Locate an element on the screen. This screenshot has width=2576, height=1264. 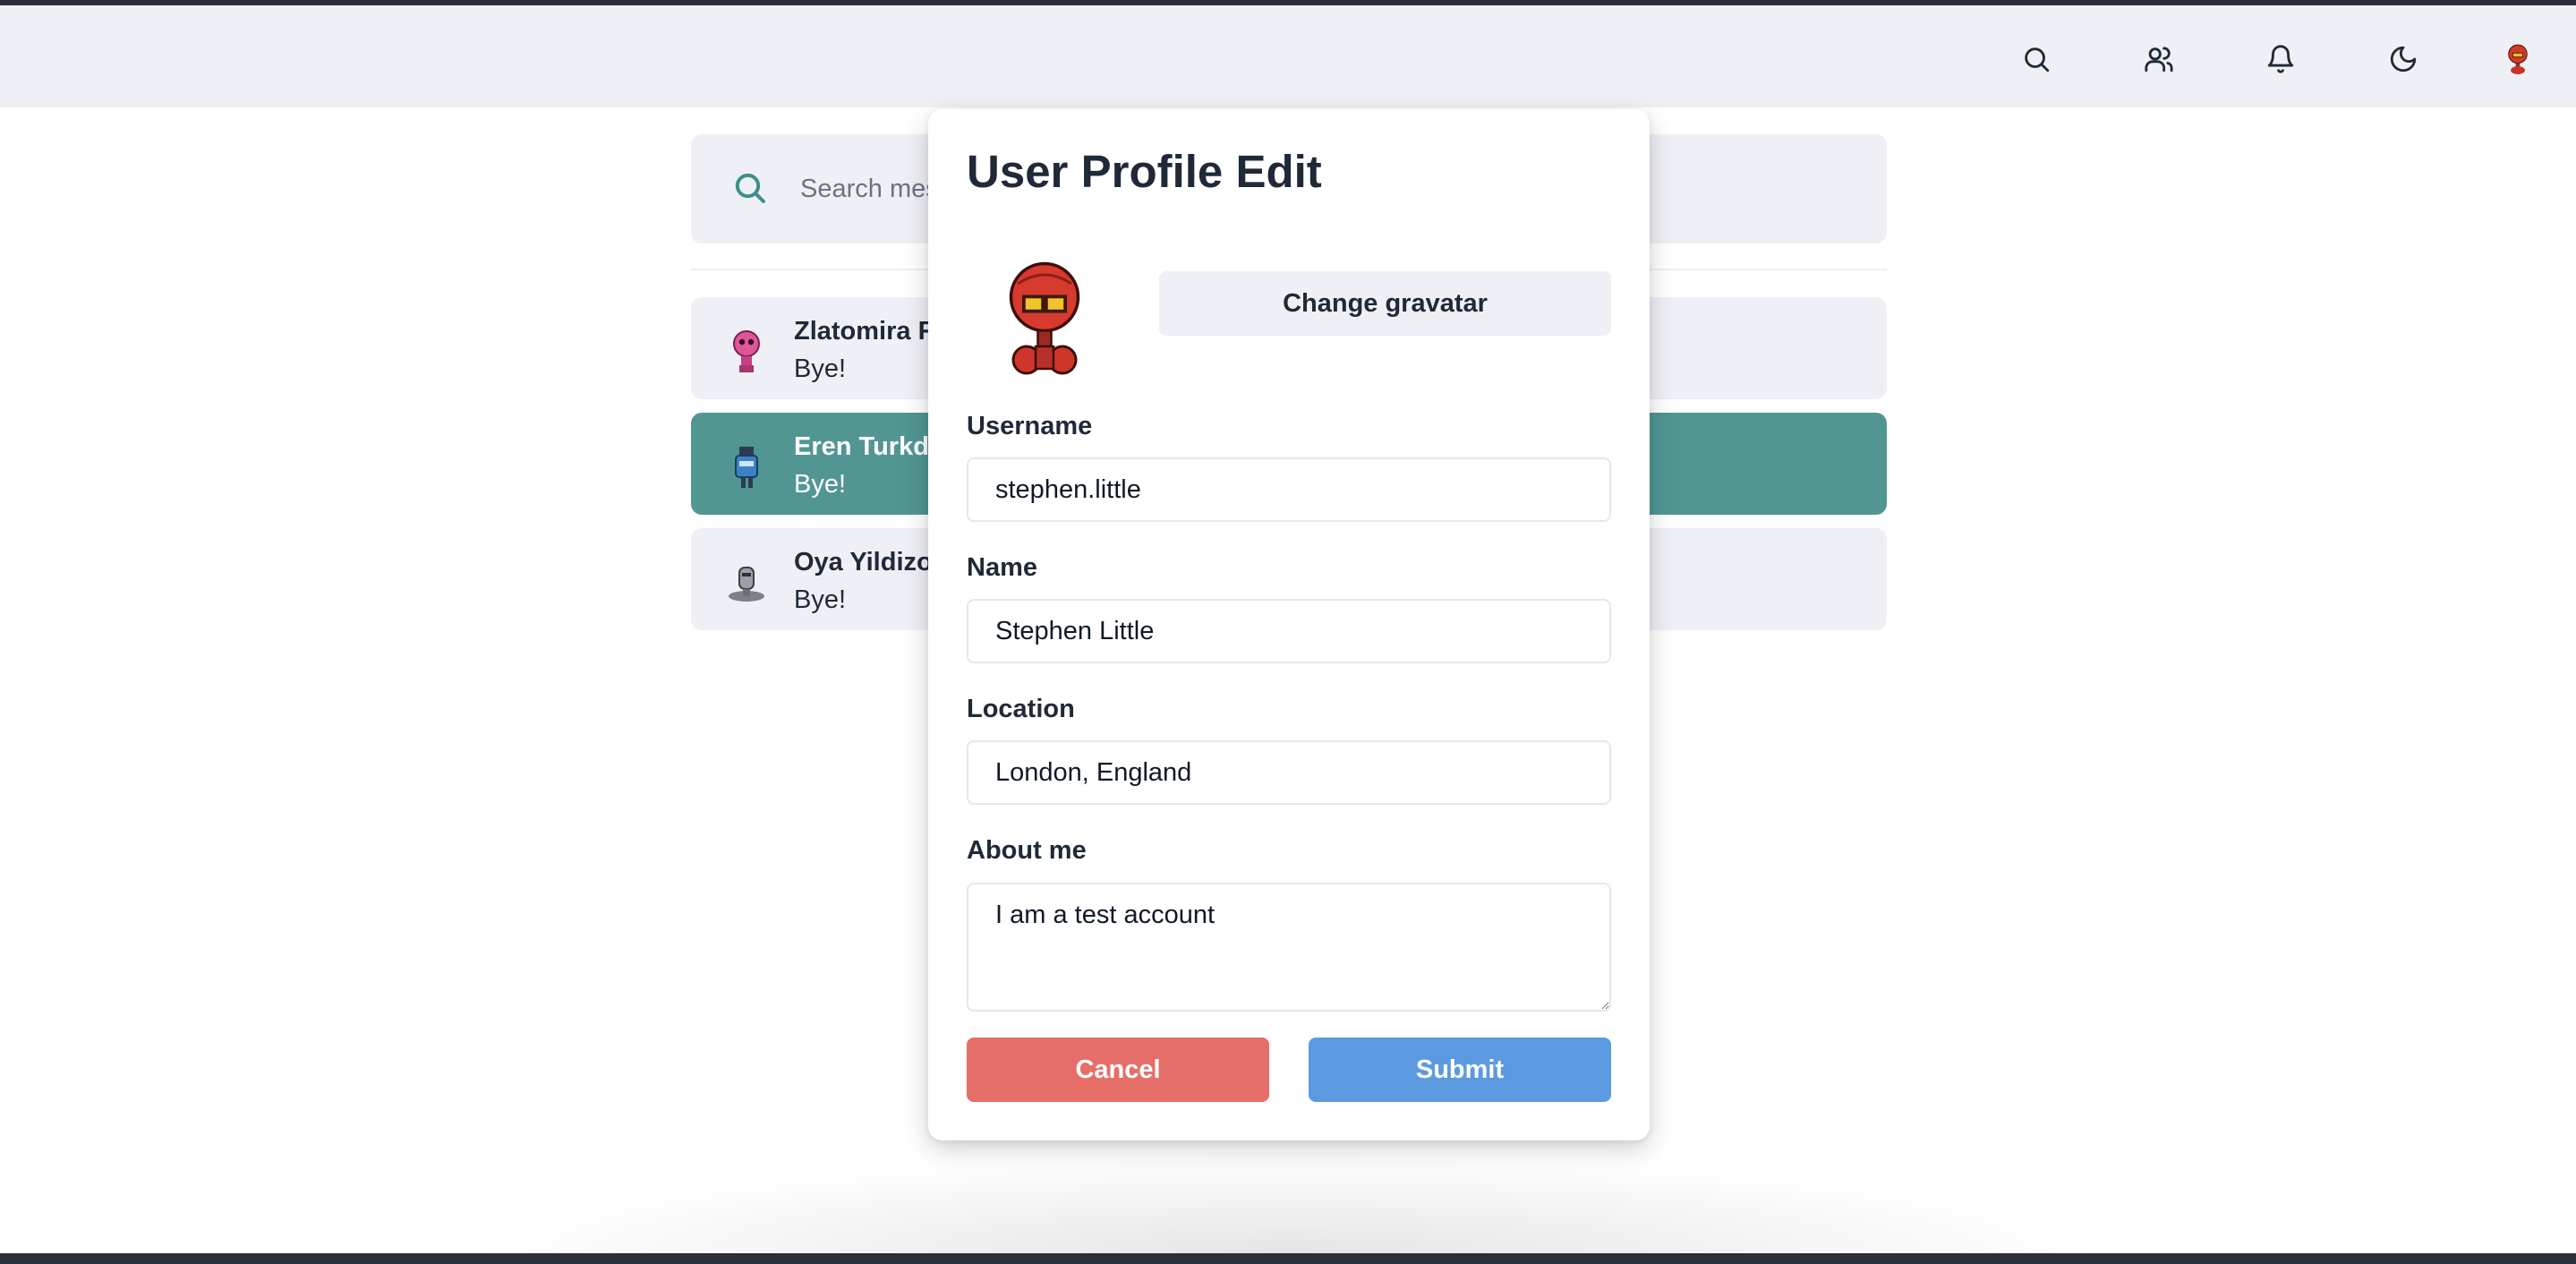
change-gravatar-button: Change gravatar is located at coordinates (1385, 303).